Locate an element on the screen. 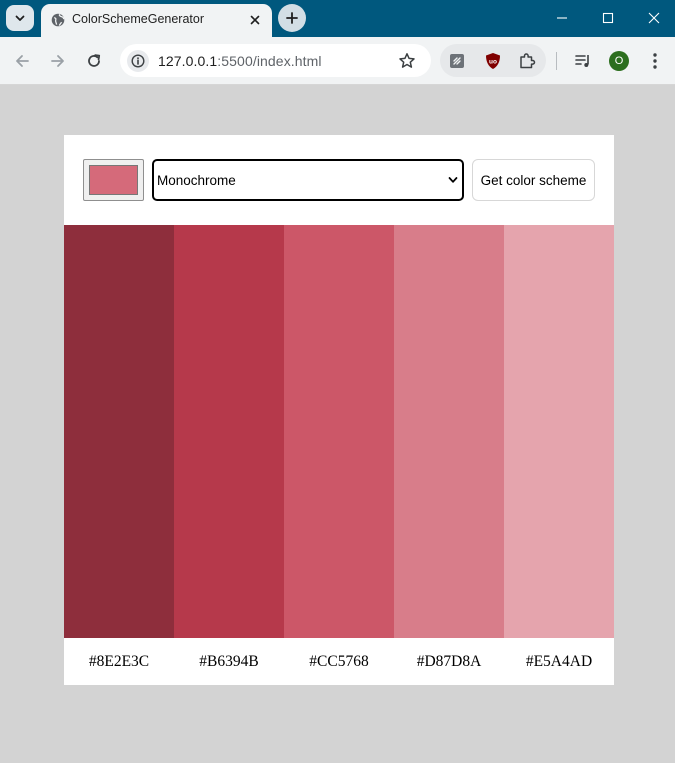 The height and width of the screenshot is (763, 675). extensions-menu-button is located at coordinates (527, 61).